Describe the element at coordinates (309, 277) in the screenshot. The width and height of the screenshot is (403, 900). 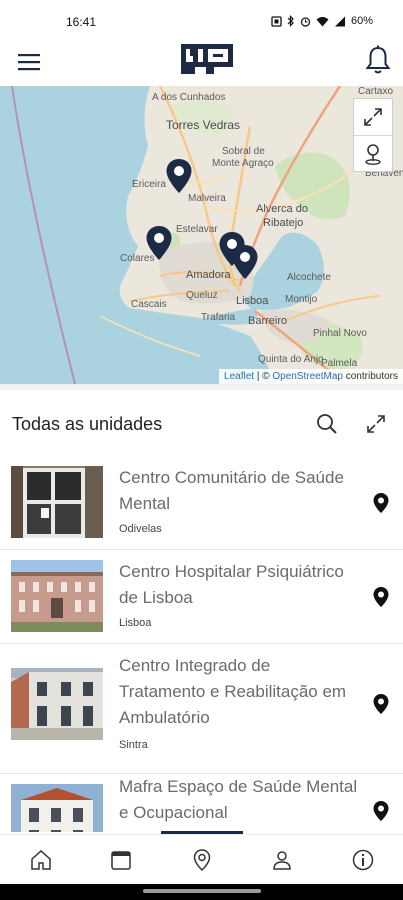
I see `map-label: Alcochete` at that location.